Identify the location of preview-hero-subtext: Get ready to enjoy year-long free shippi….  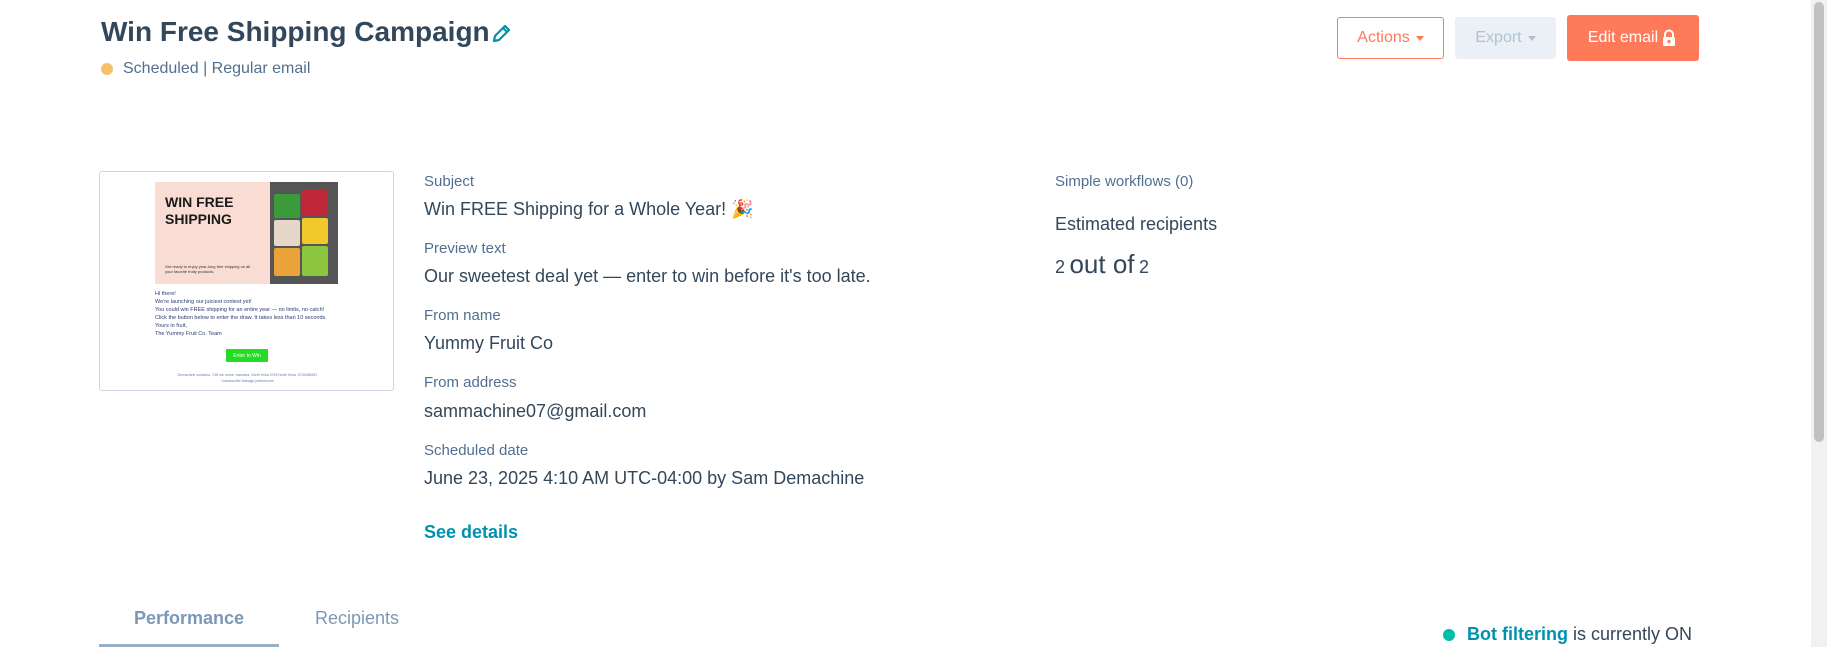
(208, 269).